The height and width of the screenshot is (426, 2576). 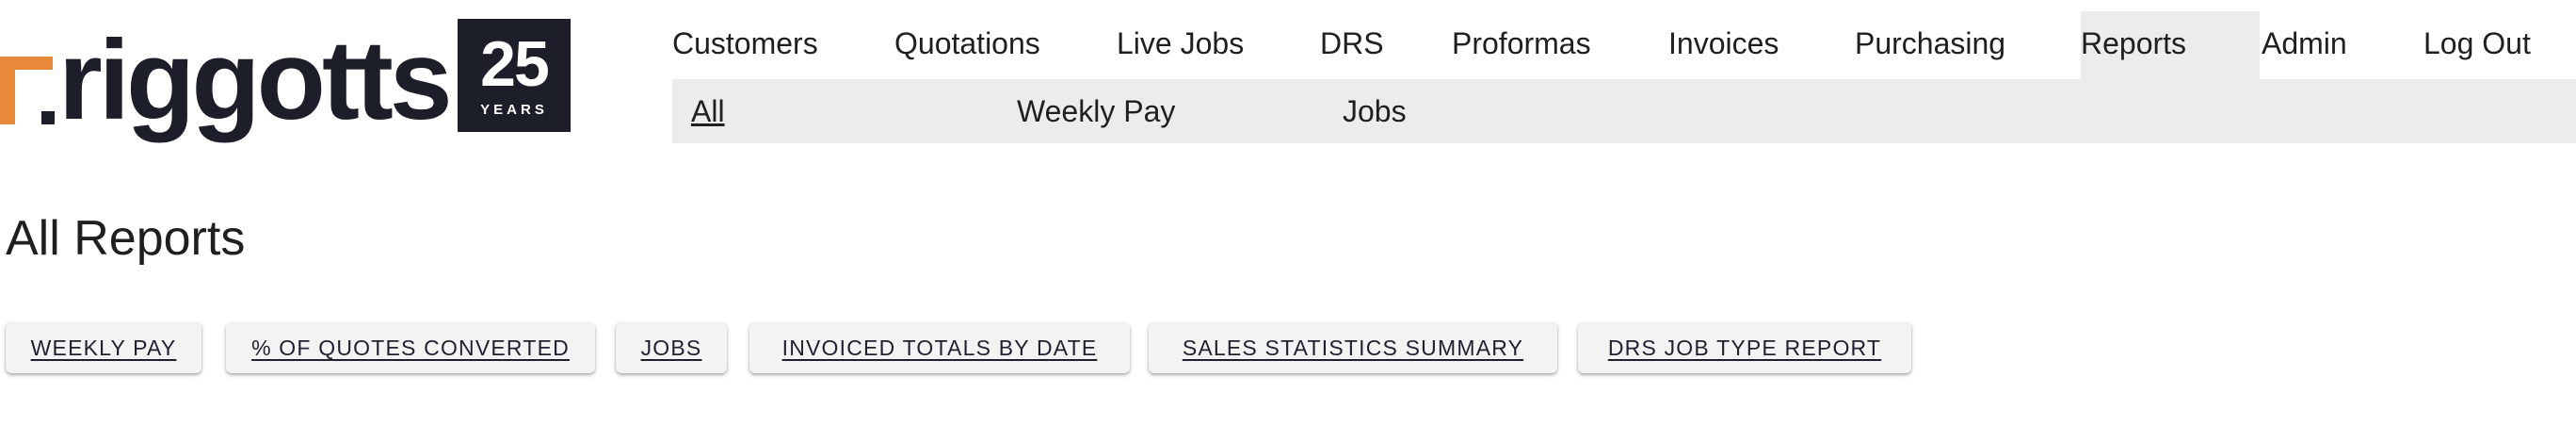 What do you see at coordinates (48, 118) in the screenshot?
I see `logo-dot` at bounding box center [48, 118].